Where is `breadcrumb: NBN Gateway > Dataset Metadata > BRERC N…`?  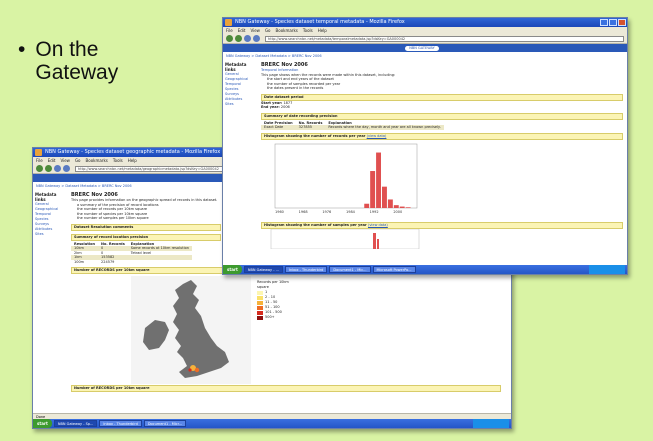 breadcrumb: NBN Gateway > Dataset Metadata > BRERC N… is located at coordinates (425, 56).